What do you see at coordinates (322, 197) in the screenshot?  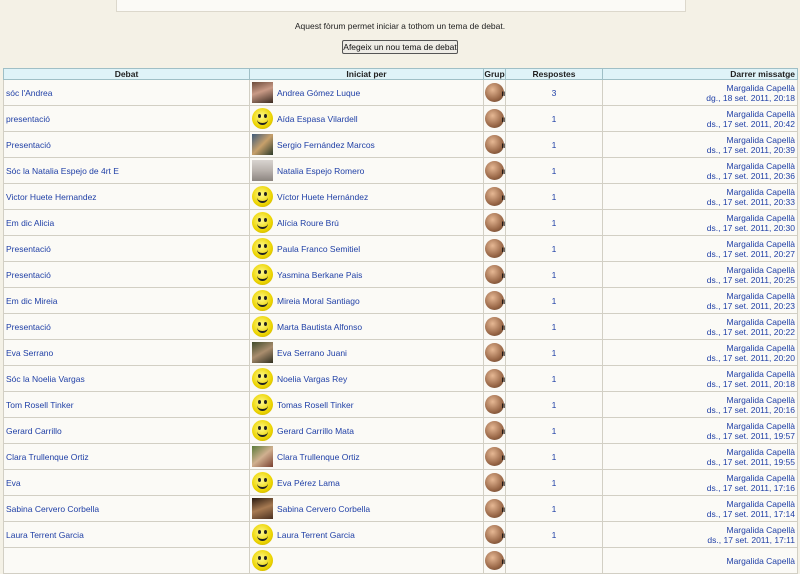 I see `author-link: Víctor Huete Hernández` at bounding box center [322, 197].